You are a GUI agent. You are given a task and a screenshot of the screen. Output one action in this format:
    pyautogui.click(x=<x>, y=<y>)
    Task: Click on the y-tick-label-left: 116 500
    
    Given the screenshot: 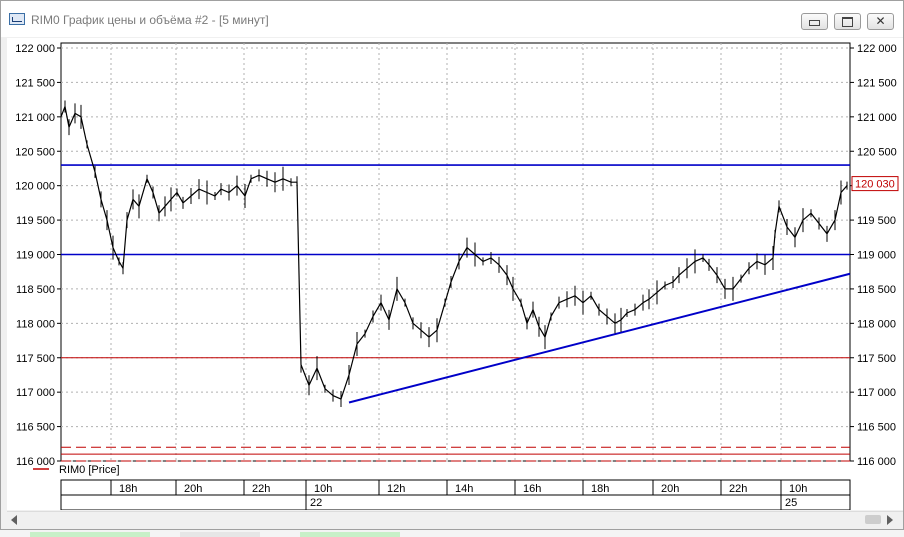 What is the action you would take?
    pyautogui.click(x=35, y=428)
    